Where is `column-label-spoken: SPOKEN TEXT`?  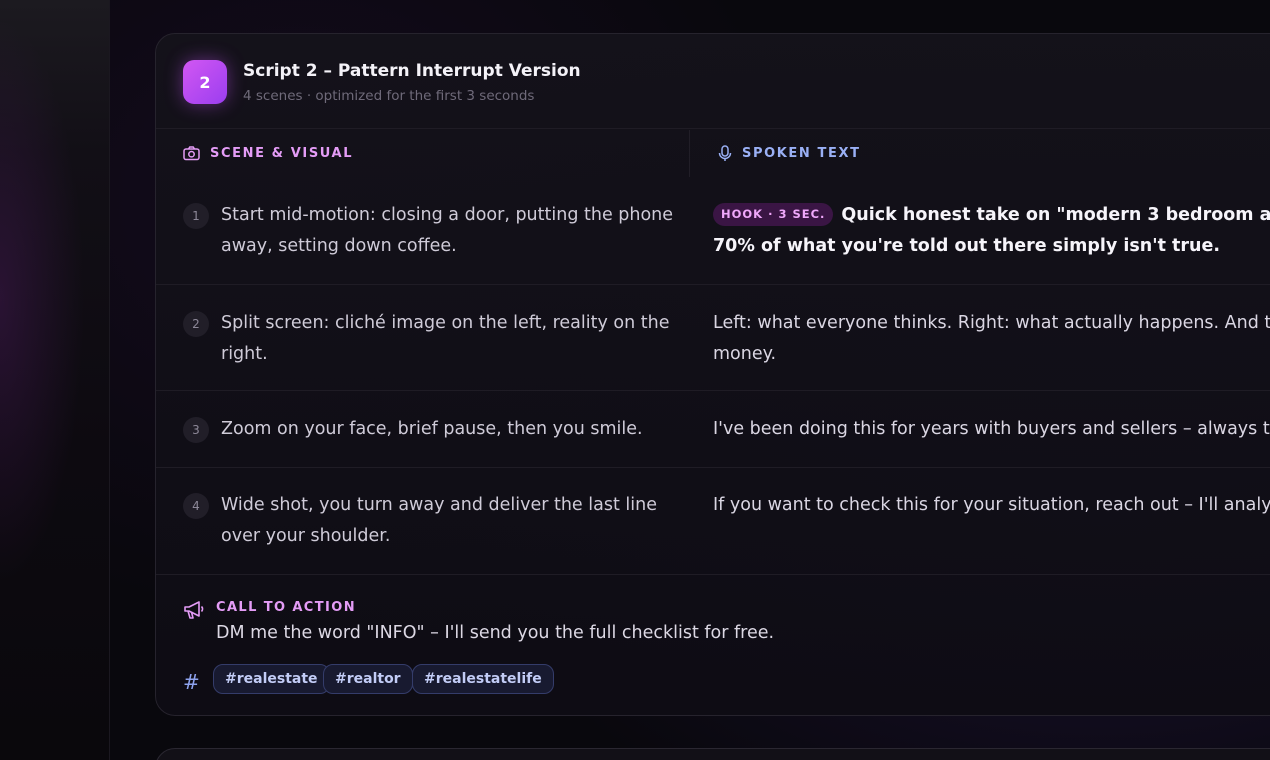 column-label-spoken: SPOKEN TEXT is located at coordinates (801, 153).